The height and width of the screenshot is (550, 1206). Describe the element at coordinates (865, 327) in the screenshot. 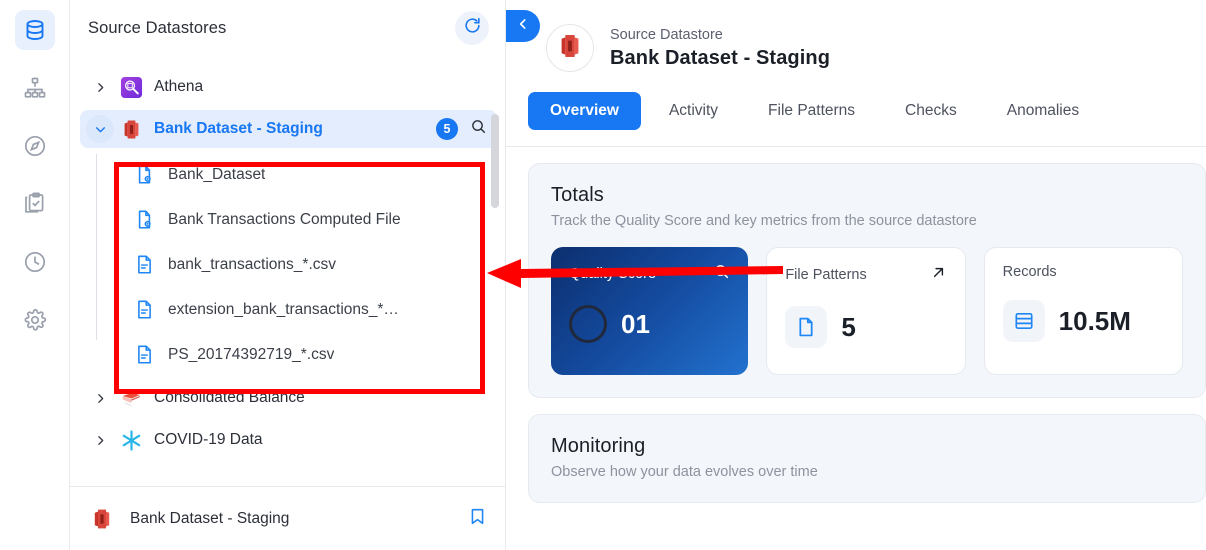

I see `metric-body: 5` at that location.